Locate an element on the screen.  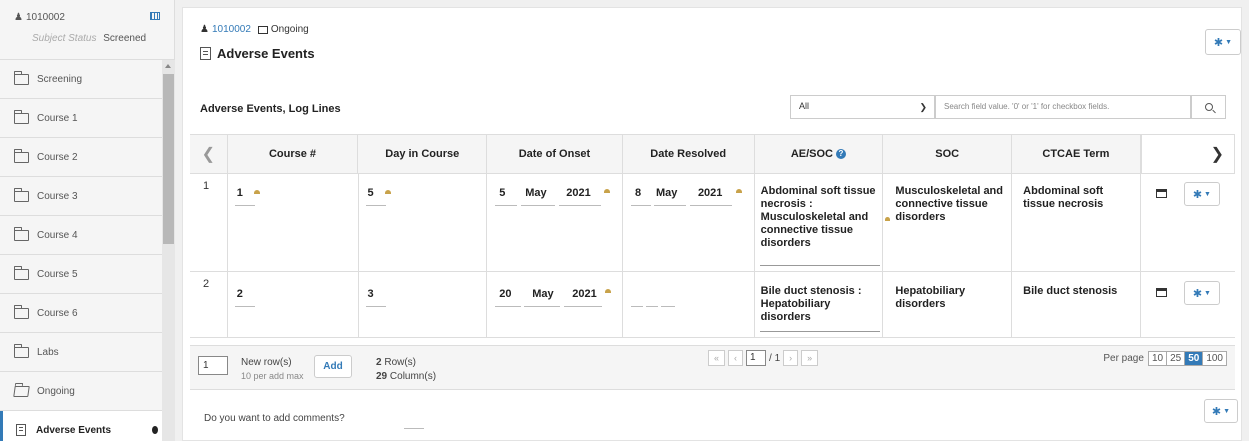
sidebar-header: ♟ 1010002 Subject Status Screened is located at coordinates (87, 30).